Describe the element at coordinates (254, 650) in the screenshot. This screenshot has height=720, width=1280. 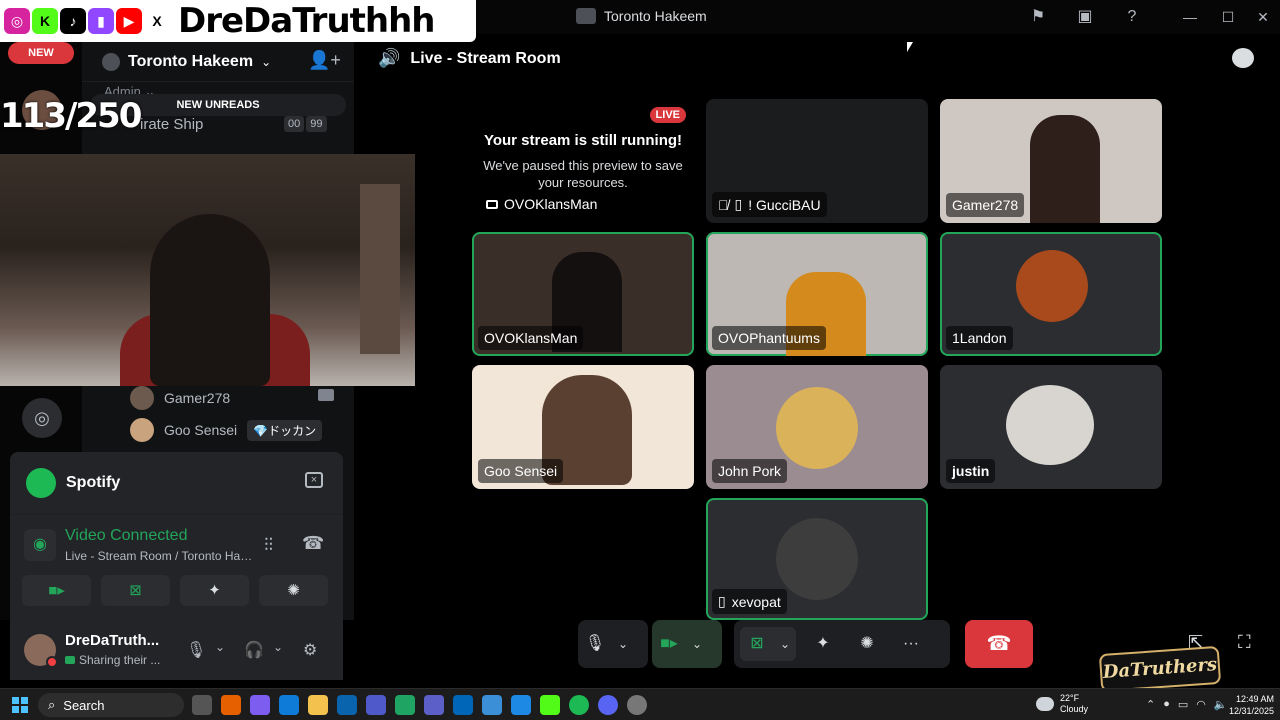
I see `headphones-icon: 🎧` at that location.